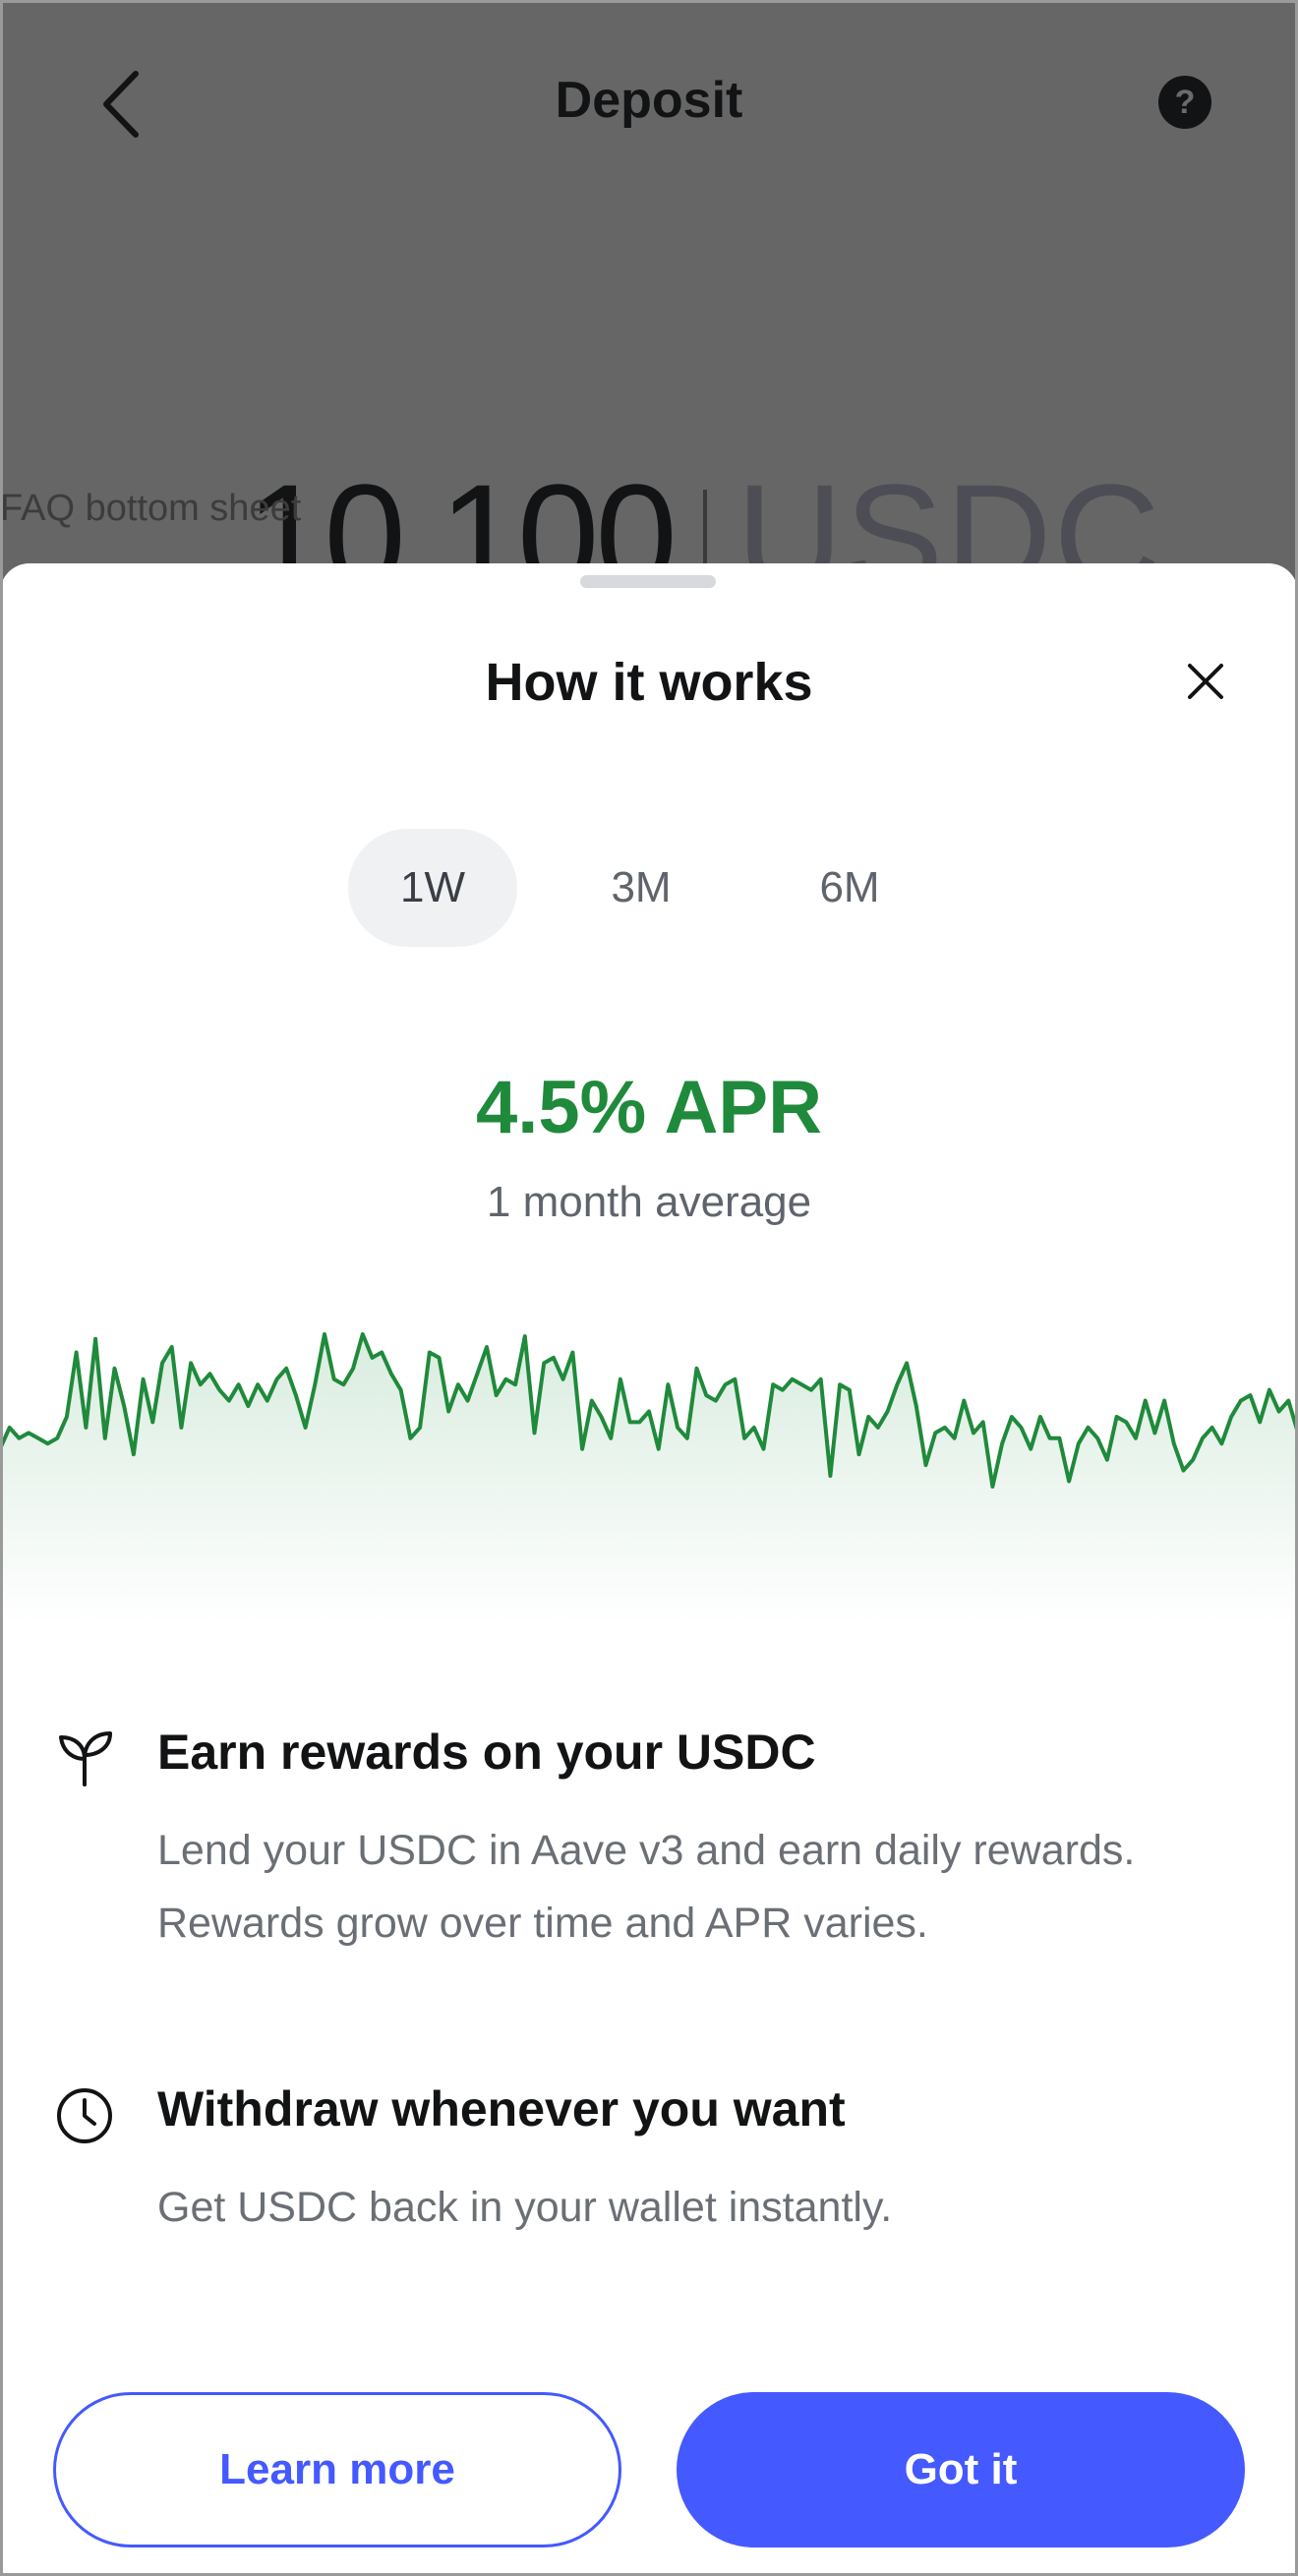 The image size is (1298, 2576). I want to click on feature-title: Withdraw whenever you want, so click(501, 2109).